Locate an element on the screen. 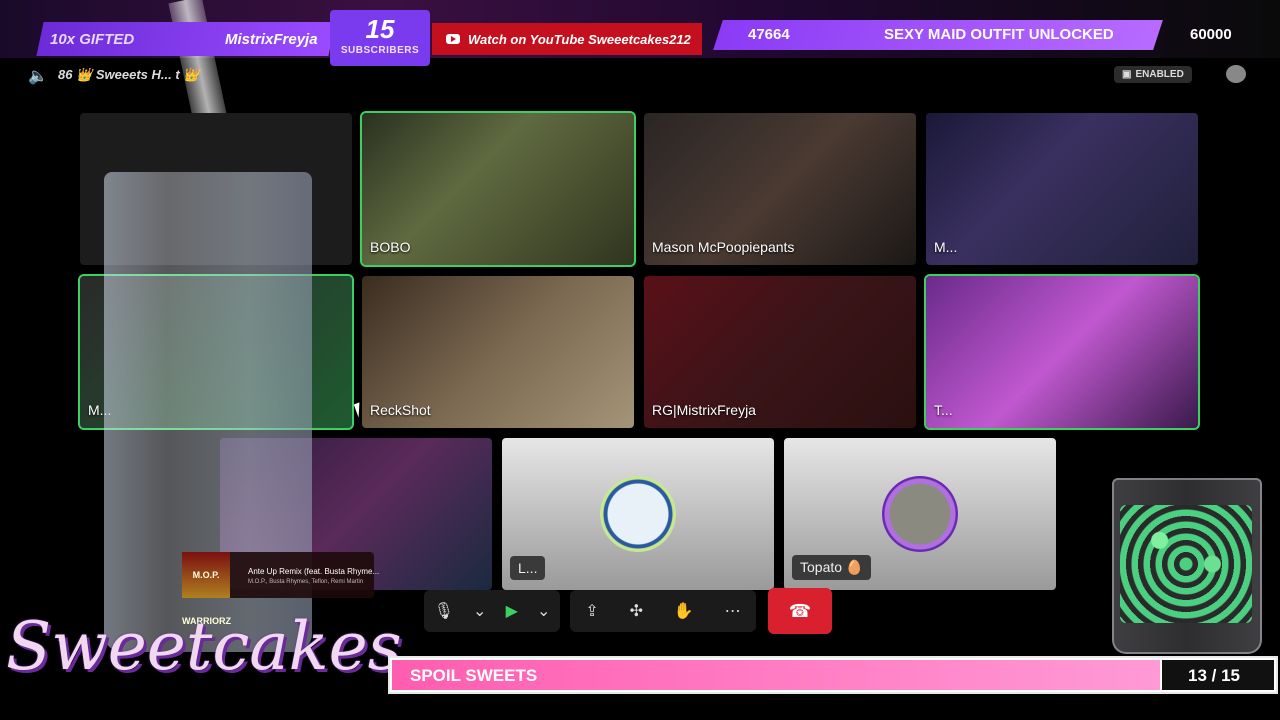 This screenshot has height=720, width=1280. subscriber-counter: 15 SUBSCRIBERS is located at coordinates (380, 38).